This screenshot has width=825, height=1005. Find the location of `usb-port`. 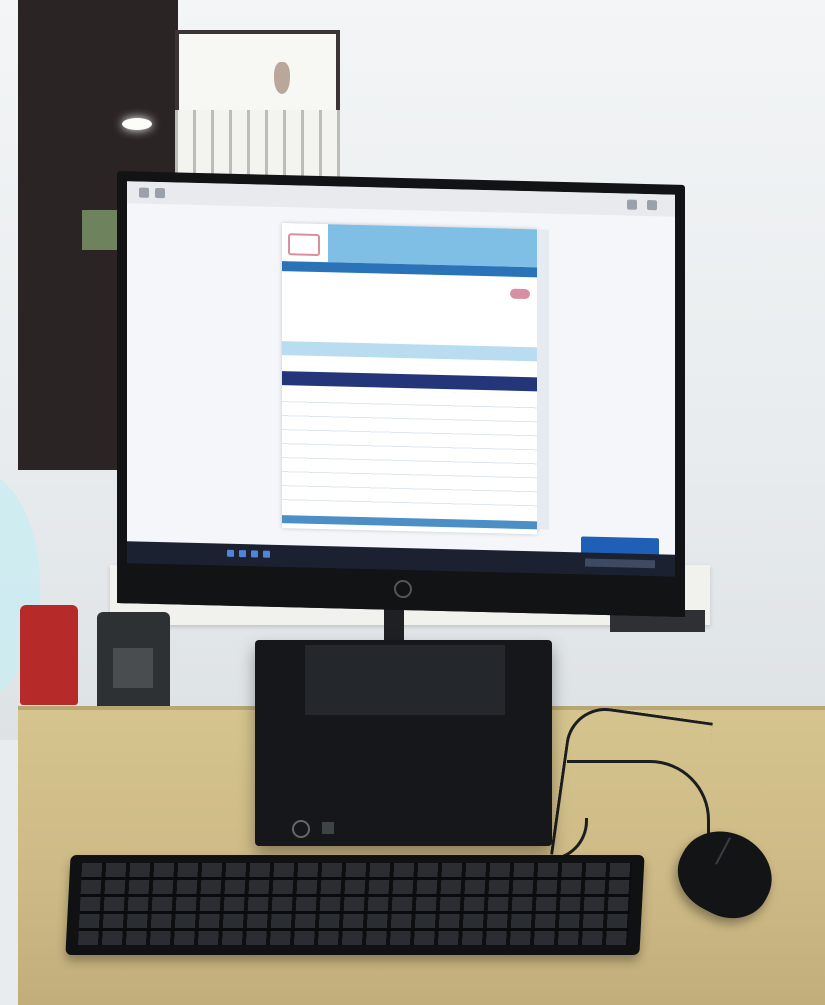

usb-port is located at coordinates (328, 828).